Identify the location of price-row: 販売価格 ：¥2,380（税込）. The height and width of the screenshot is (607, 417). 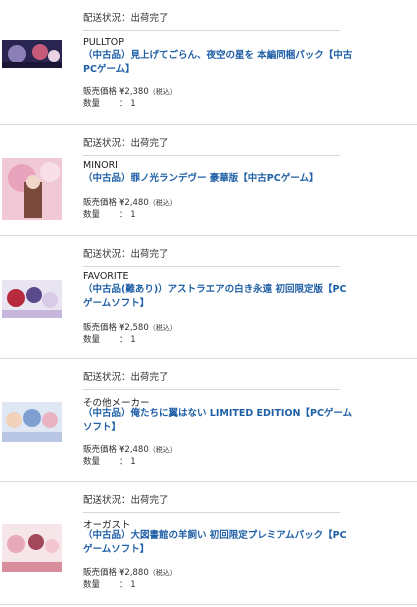
(130, 91).